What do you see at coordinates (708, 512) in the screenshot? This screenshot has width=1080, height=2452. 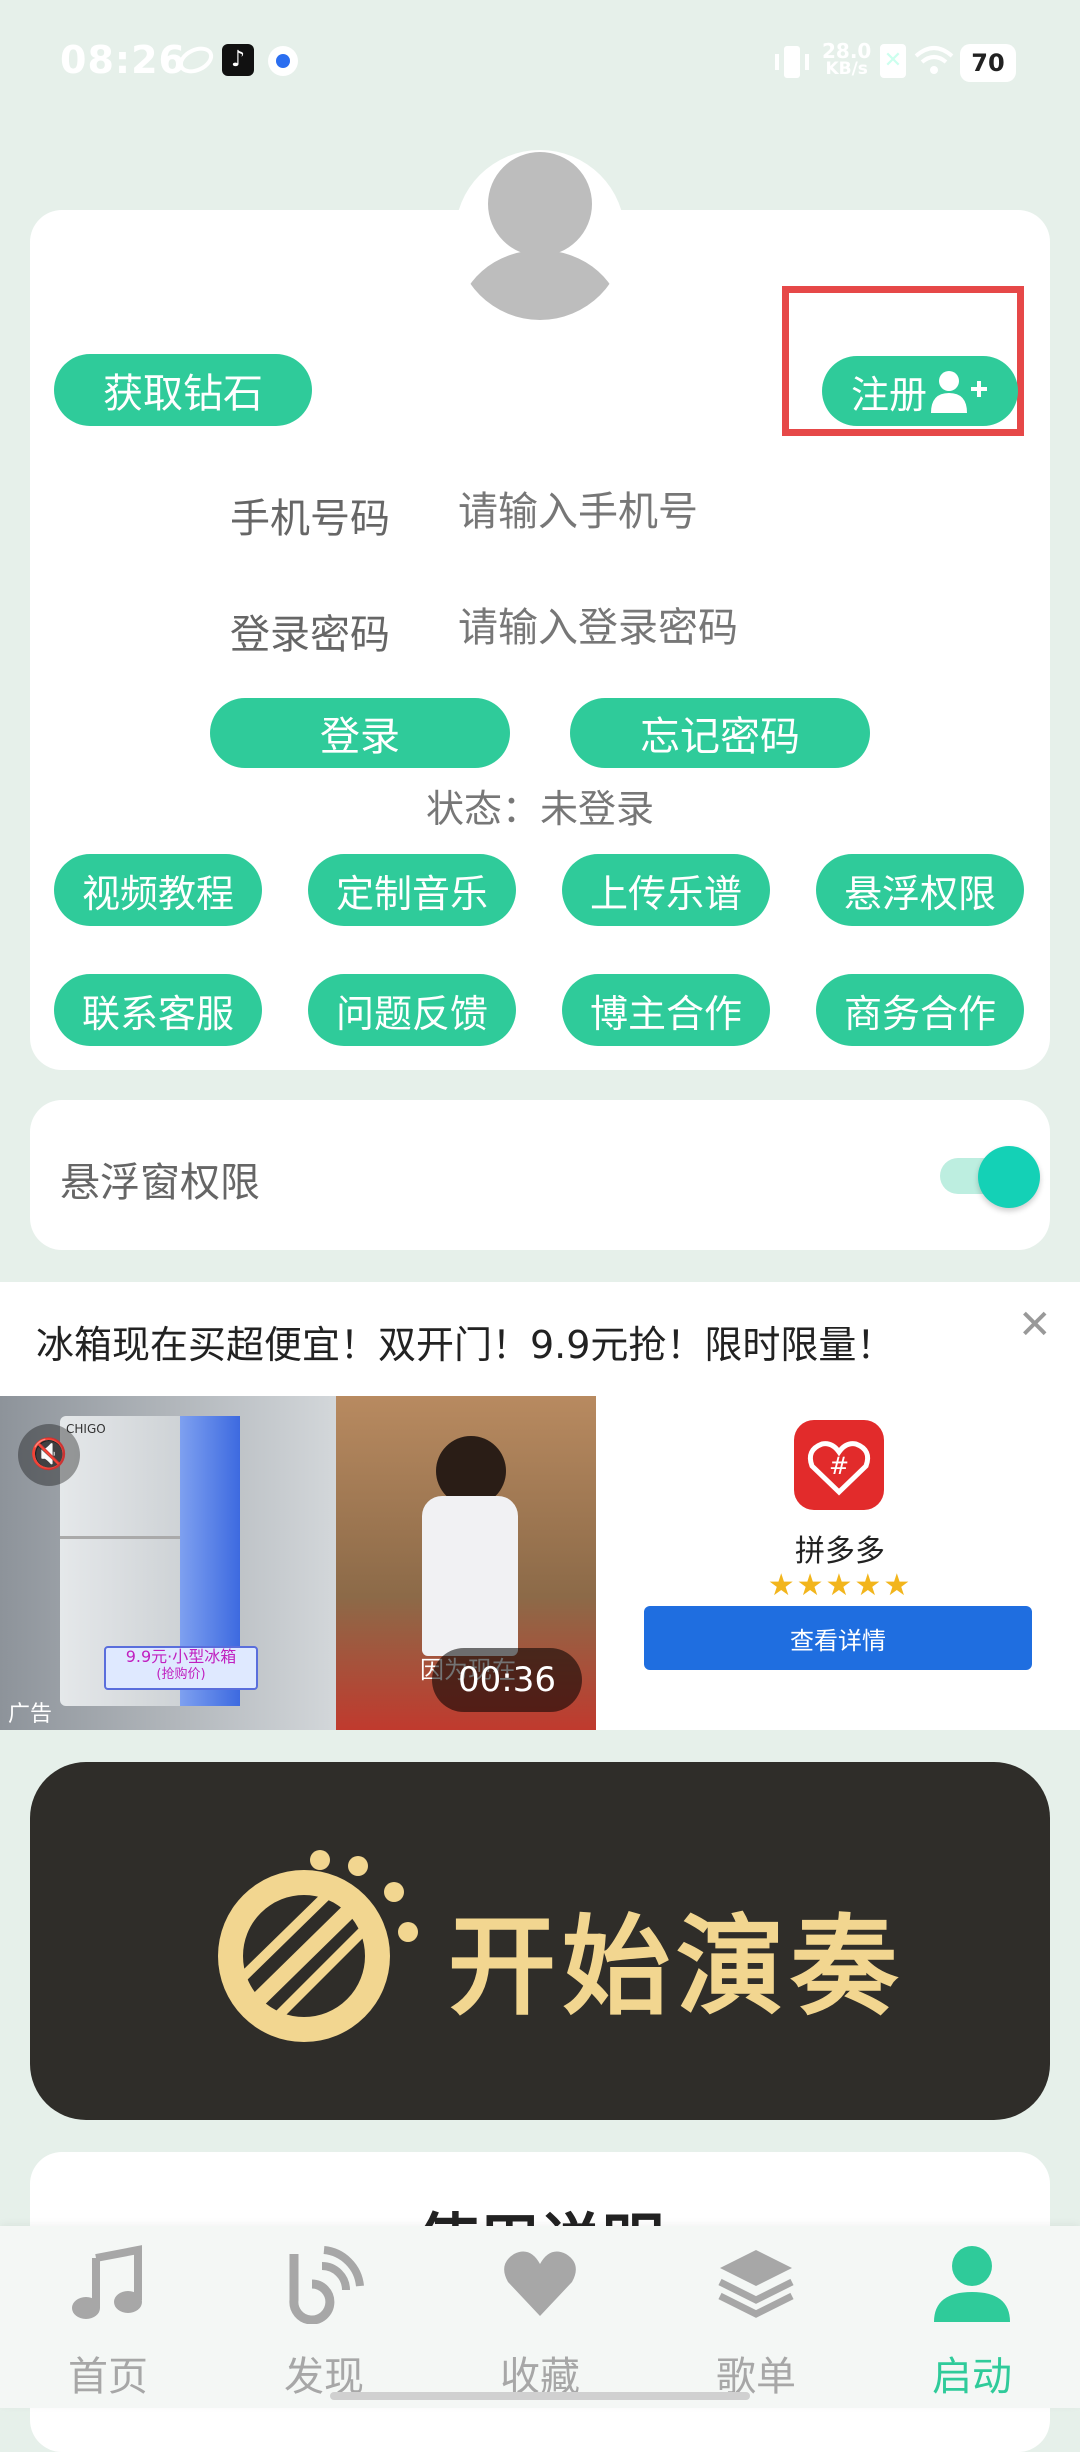 I see `phone-input` at bounding box center [708, 512].